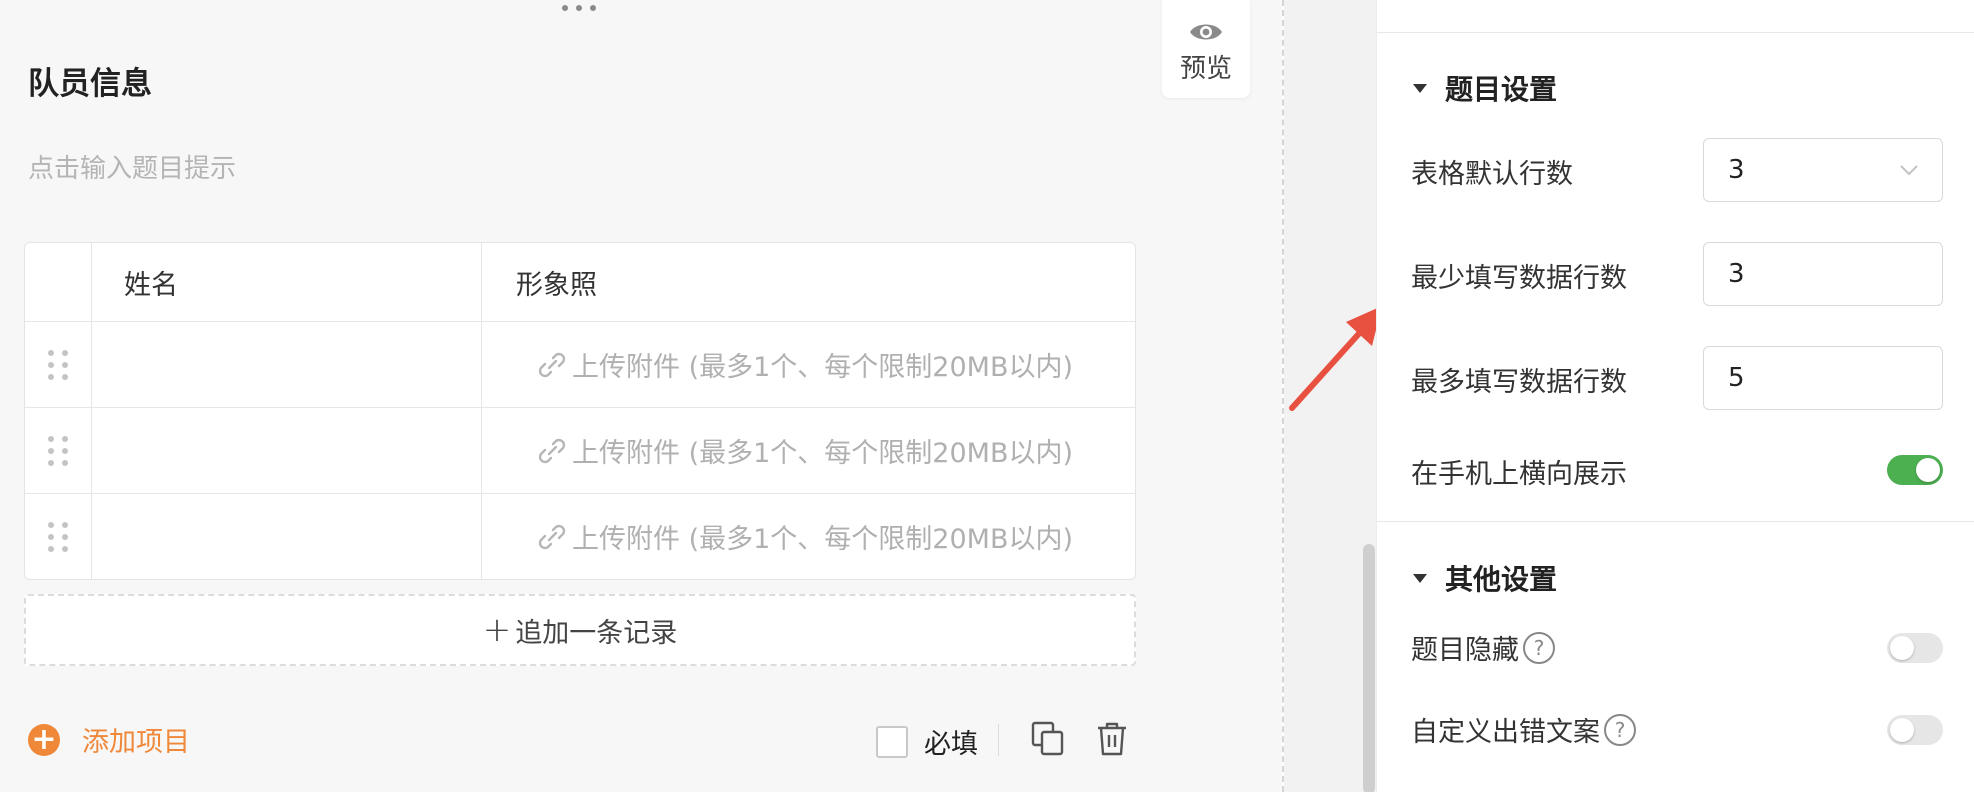  I want to click on section-other-settings: 其他设置, so click(1485, 578).